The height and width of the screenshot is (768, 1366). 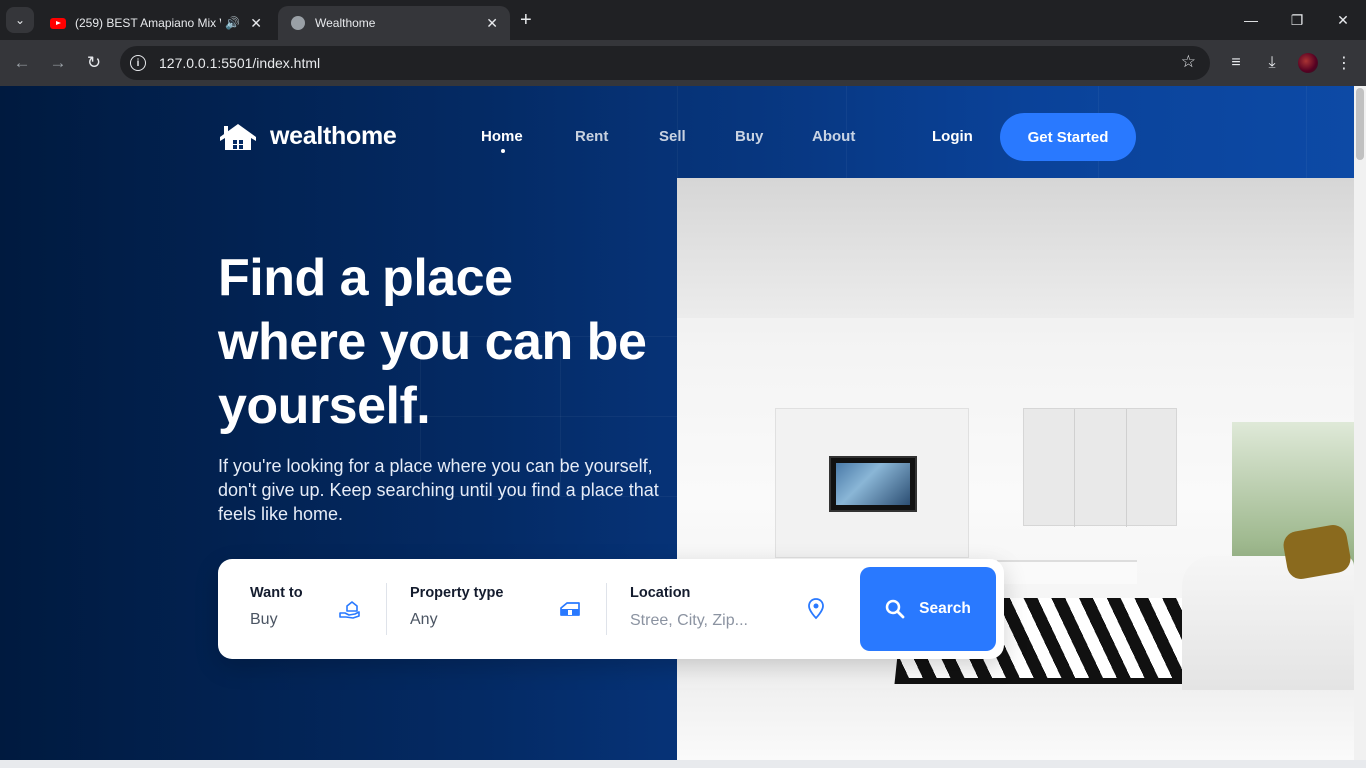 I want to click on close-window-icon: ✕, so click(x=1343, y=20).